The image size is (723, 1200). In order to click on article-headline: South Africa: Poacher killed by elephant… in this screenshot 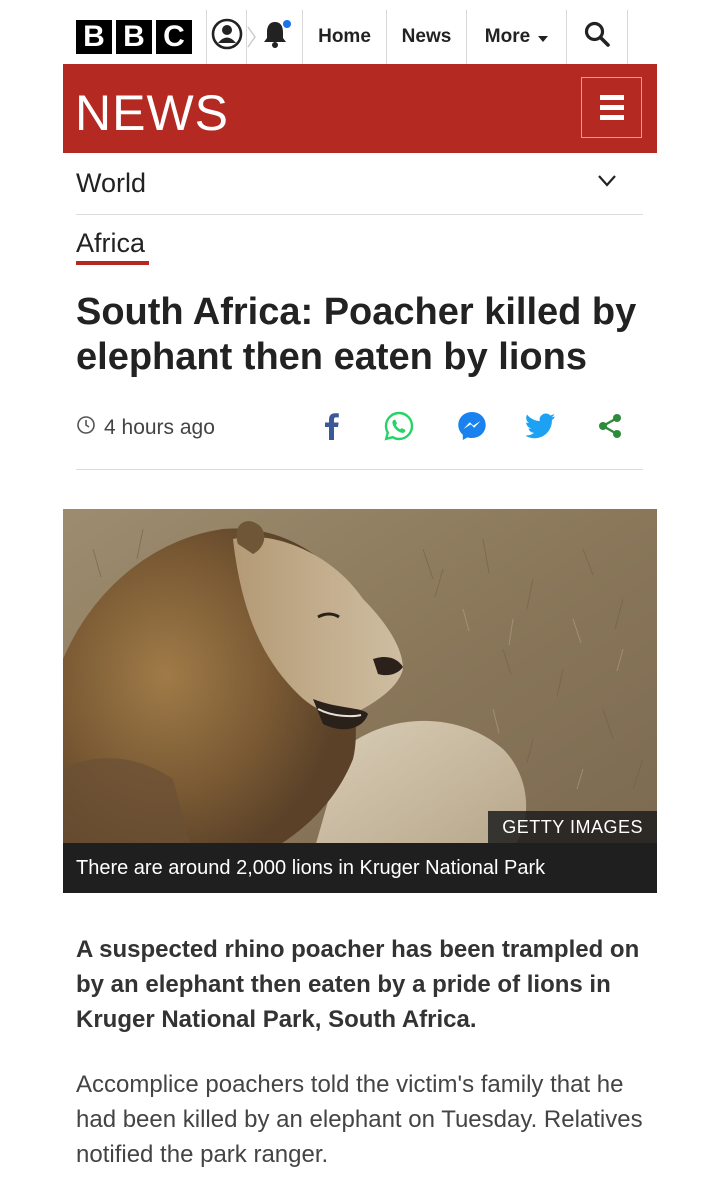, I will do `click(356, 334)`.